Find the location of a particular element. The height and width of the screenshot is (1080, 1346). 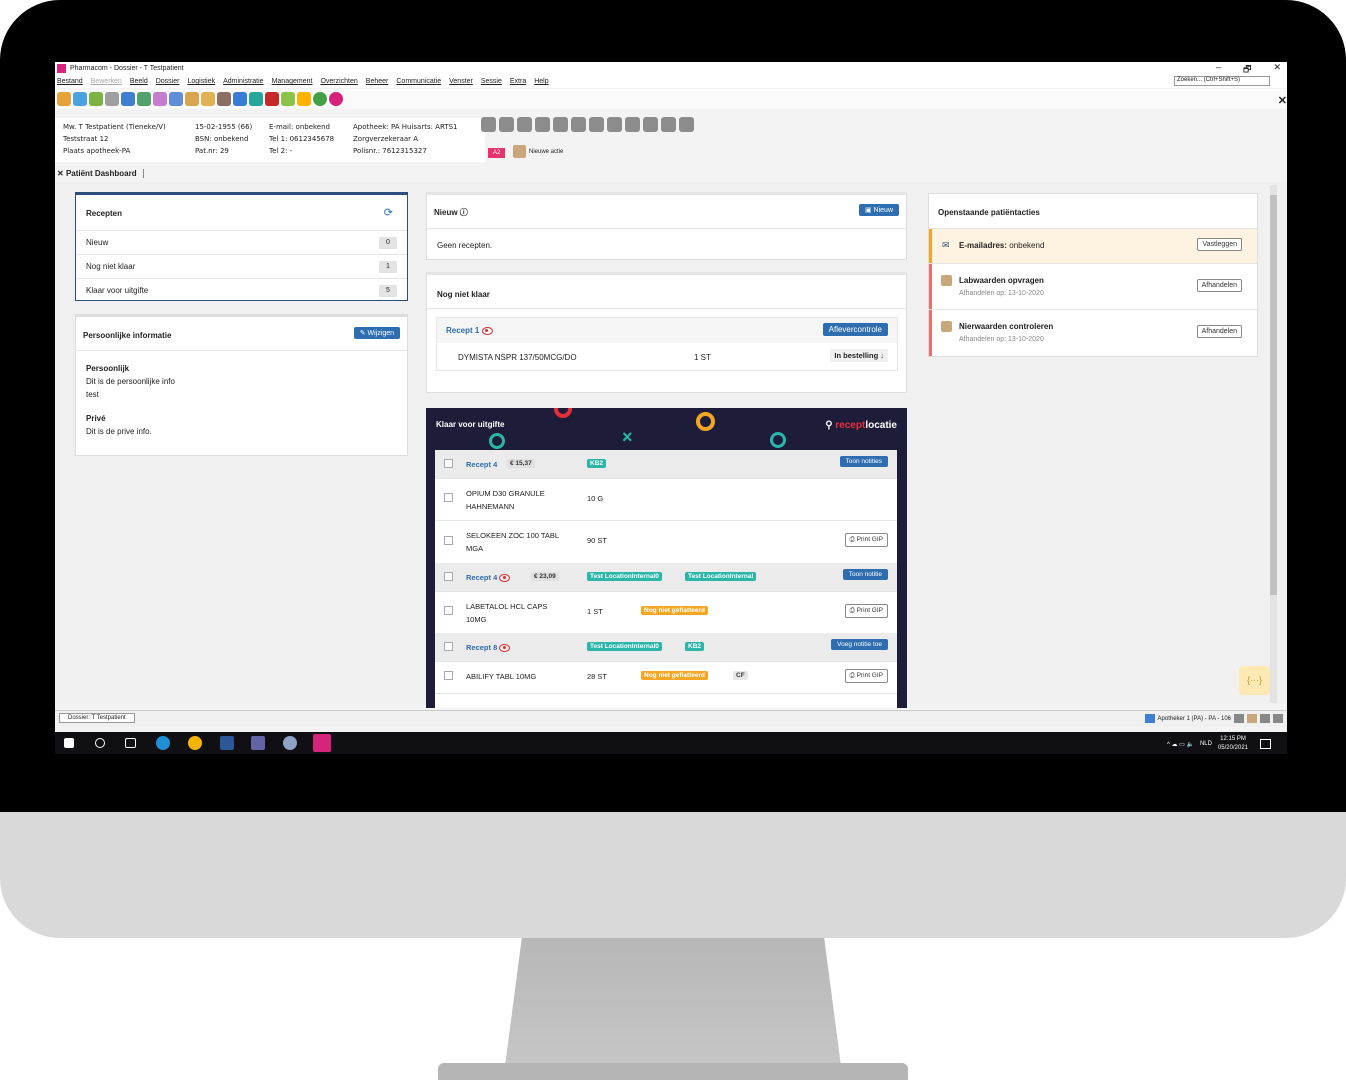

teams-icon is located at coordinates (258, 743).